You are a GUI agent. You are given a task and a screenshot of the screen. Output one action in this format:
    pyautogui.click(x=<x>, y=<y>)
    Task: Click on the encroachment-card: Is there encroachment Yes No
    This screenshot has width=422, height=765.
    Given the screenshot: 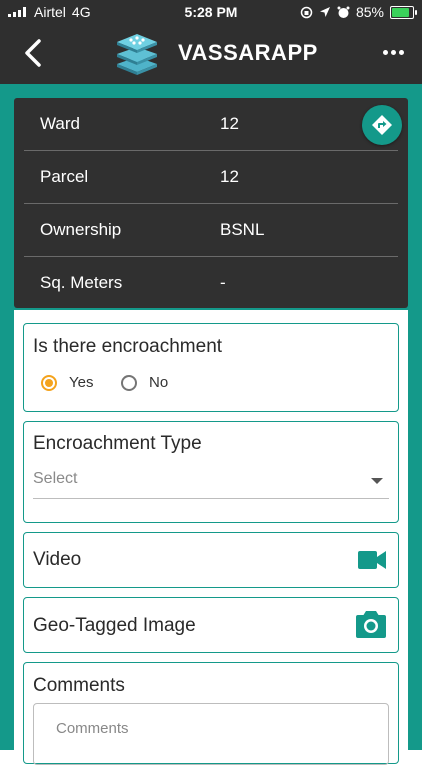 What is the action you would take?
    pyautogui.click(x=211, y=367)
    